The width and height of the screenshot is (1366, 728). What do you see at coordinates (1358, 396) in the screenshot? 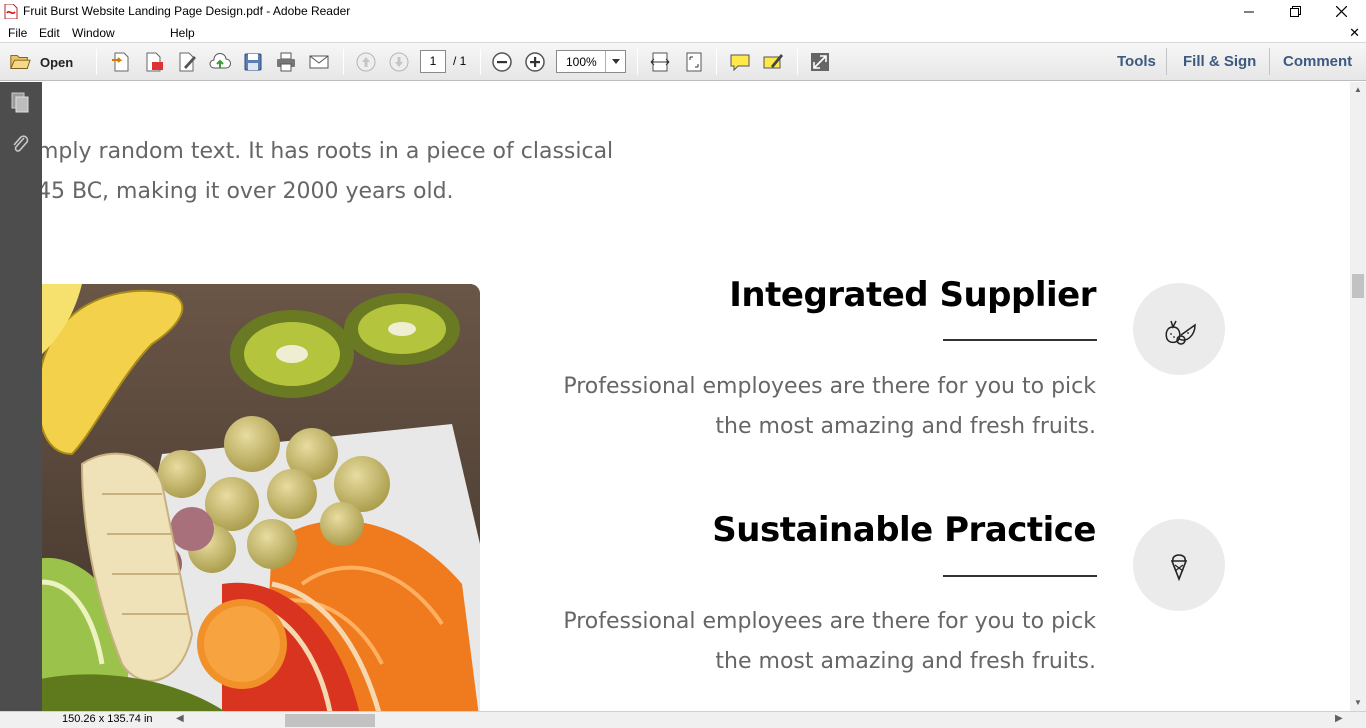
I see `vertical-scrollbar: ▲ ▼` at bounding box center [1358, 396].